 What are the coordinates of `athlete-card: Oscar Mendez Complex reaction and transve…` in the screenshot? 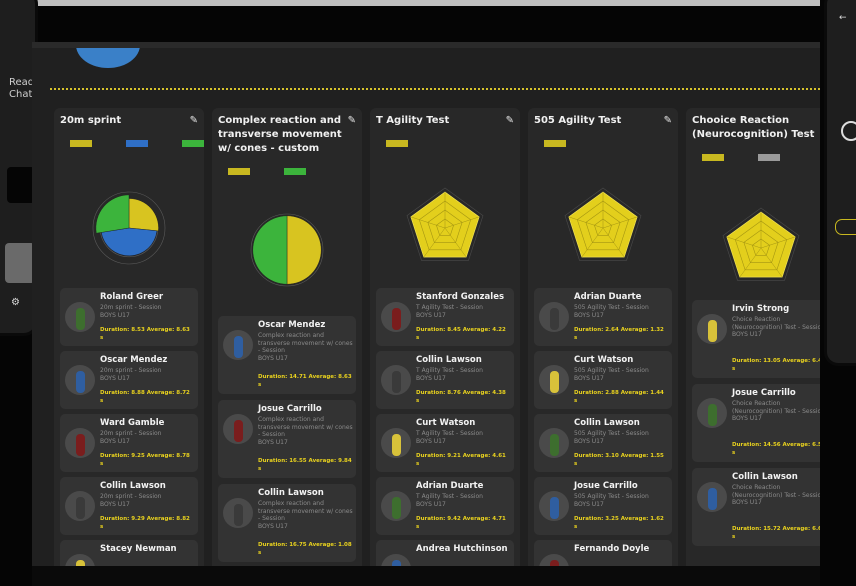 It's located at (287, 355).